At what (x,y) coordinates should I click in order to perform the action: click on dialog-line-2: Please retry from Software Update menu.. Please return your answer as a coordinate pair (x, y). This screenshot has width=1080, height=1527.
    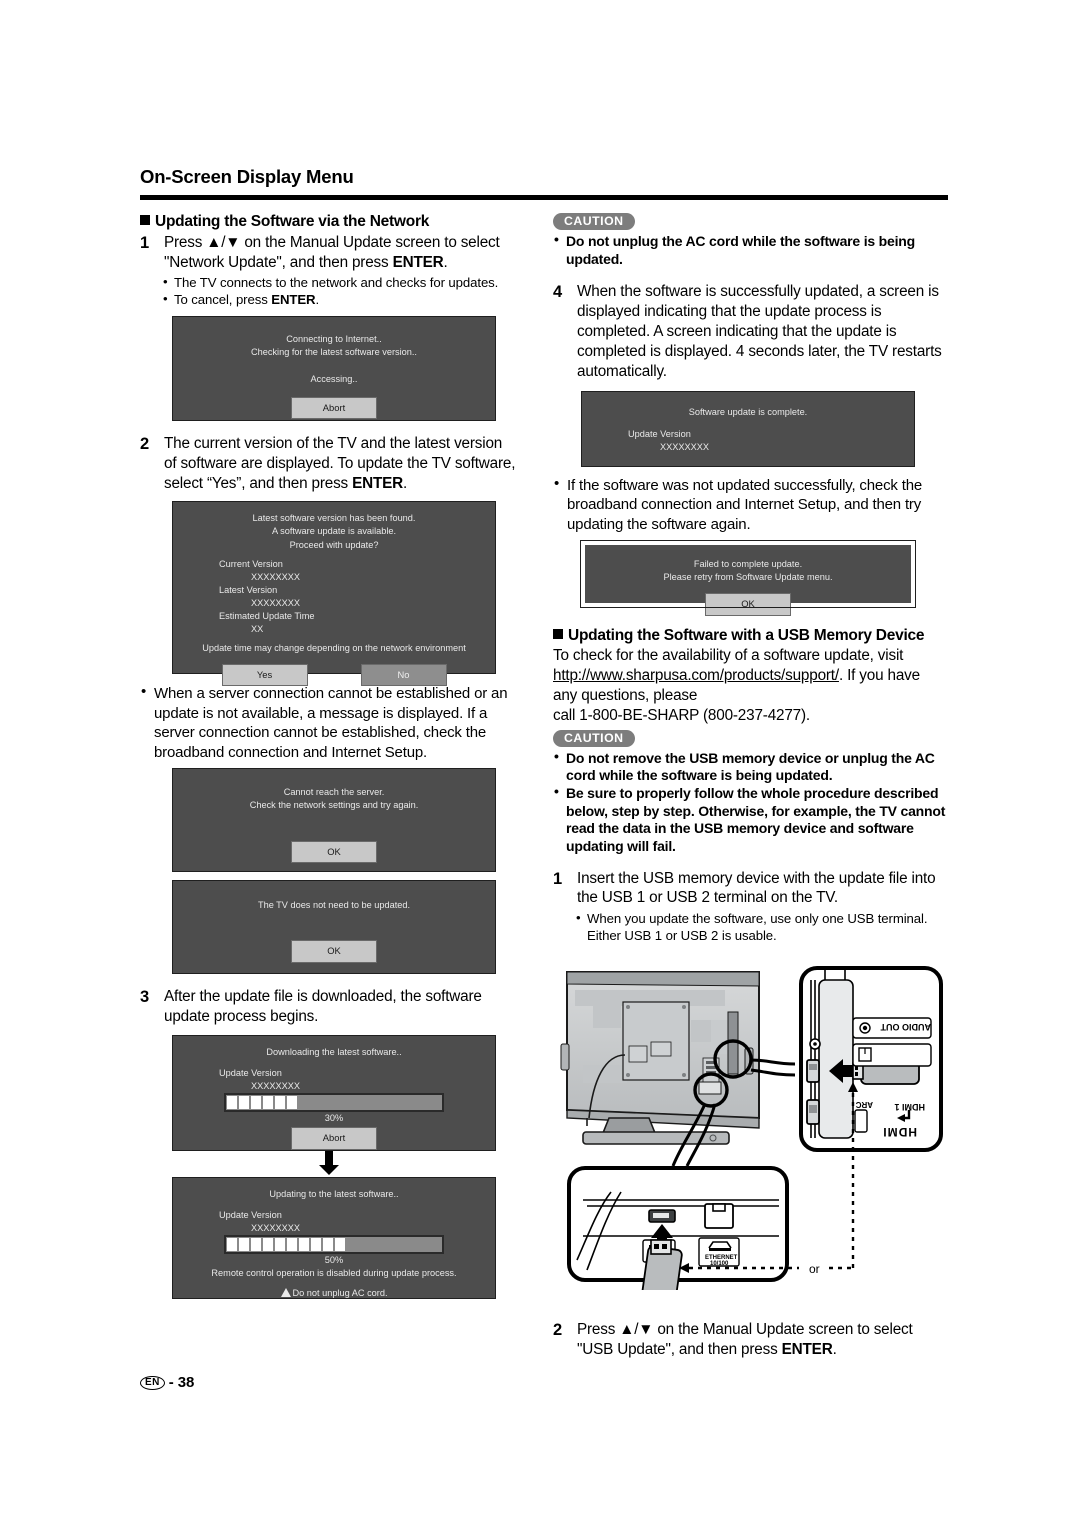
    Looking at the image, I should click on (748, 577).